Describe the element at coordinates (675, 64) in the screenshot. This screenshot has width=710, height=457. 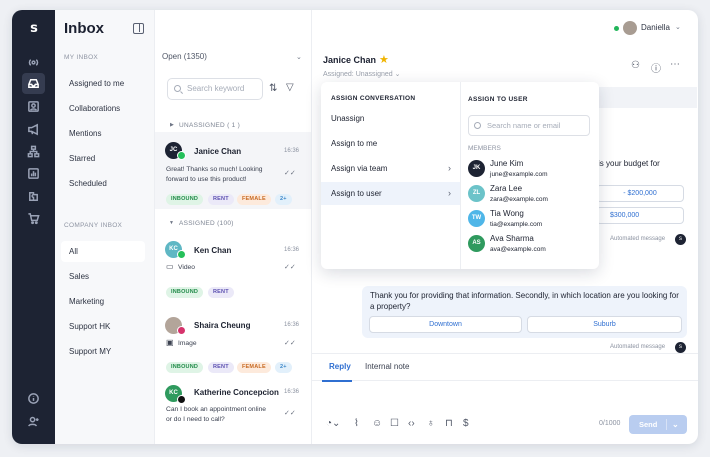
I see `more-icon: ⋯` at that location.